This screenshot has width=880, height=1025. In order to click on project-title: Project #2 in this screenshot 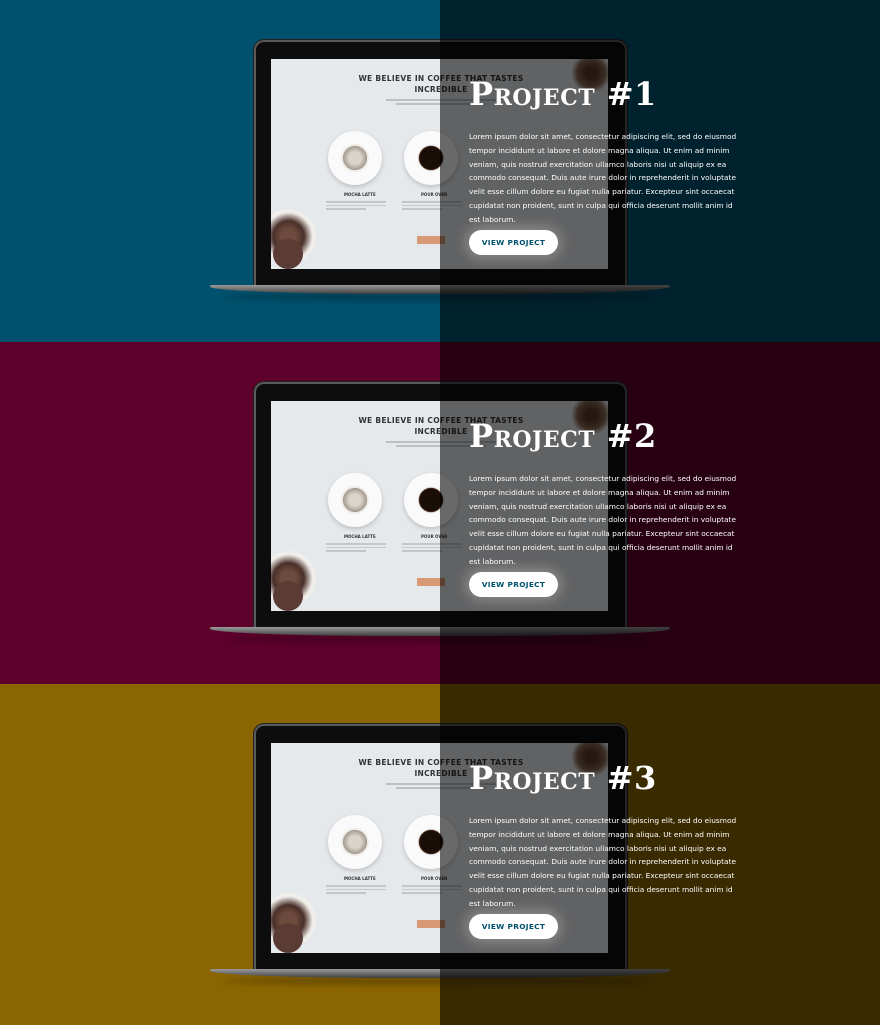, I will do `click(563, 436)`.